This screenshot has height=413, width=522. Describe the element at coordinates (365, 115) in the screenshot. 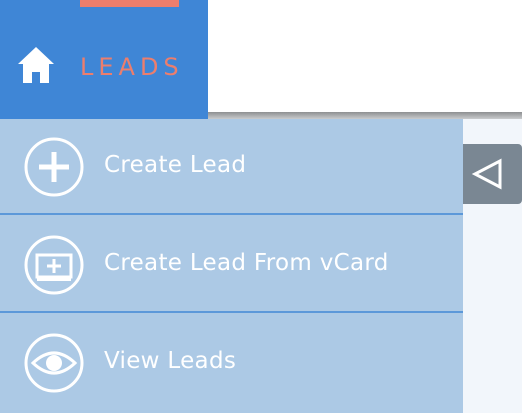

I see `header-shadow` at that location.